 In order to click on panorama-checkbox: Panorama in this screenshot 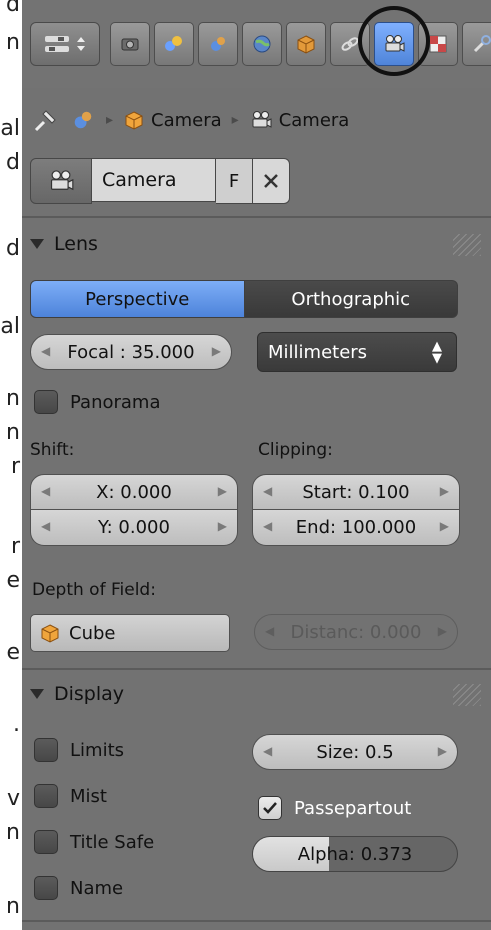, I will do `click(97, 402)`.